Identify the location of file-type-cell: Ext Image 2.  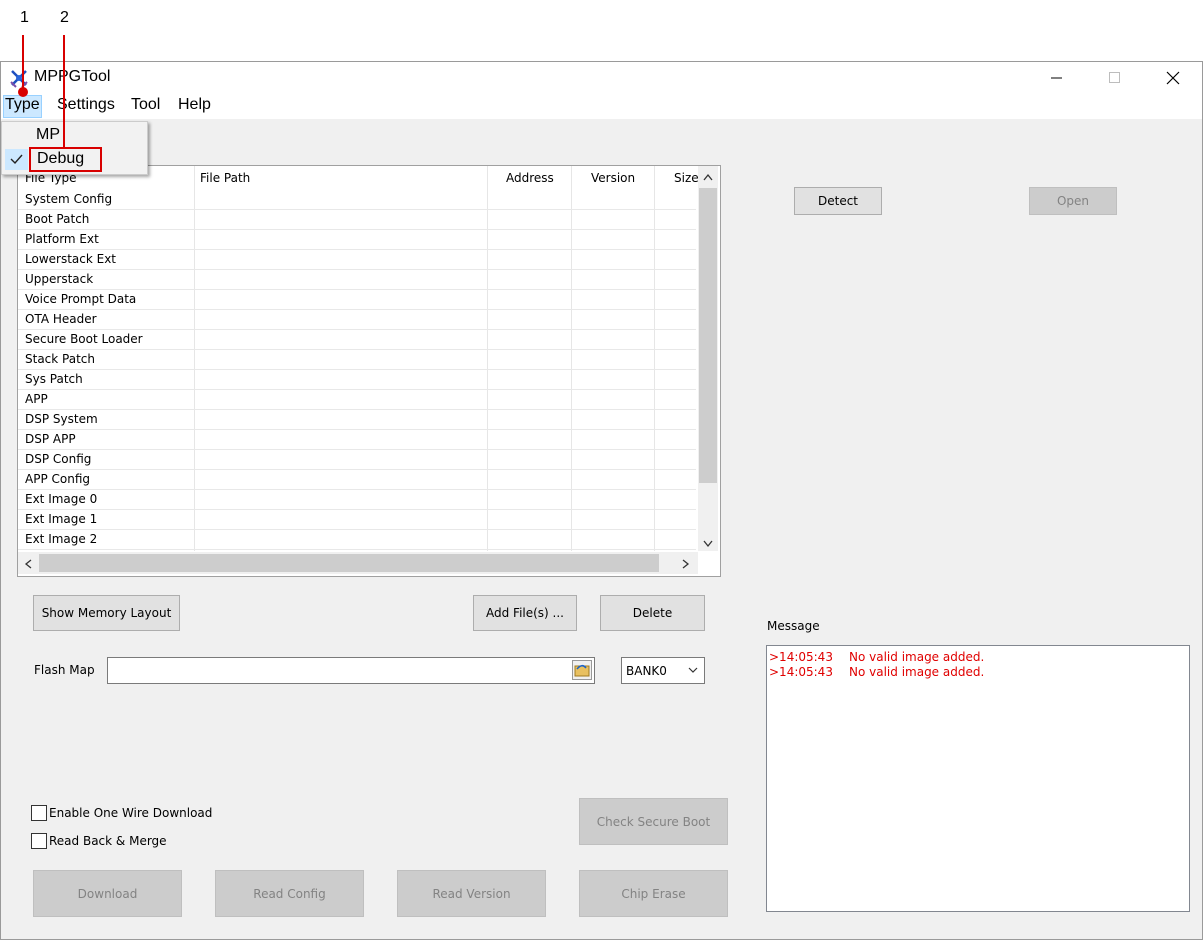
(61, 539).